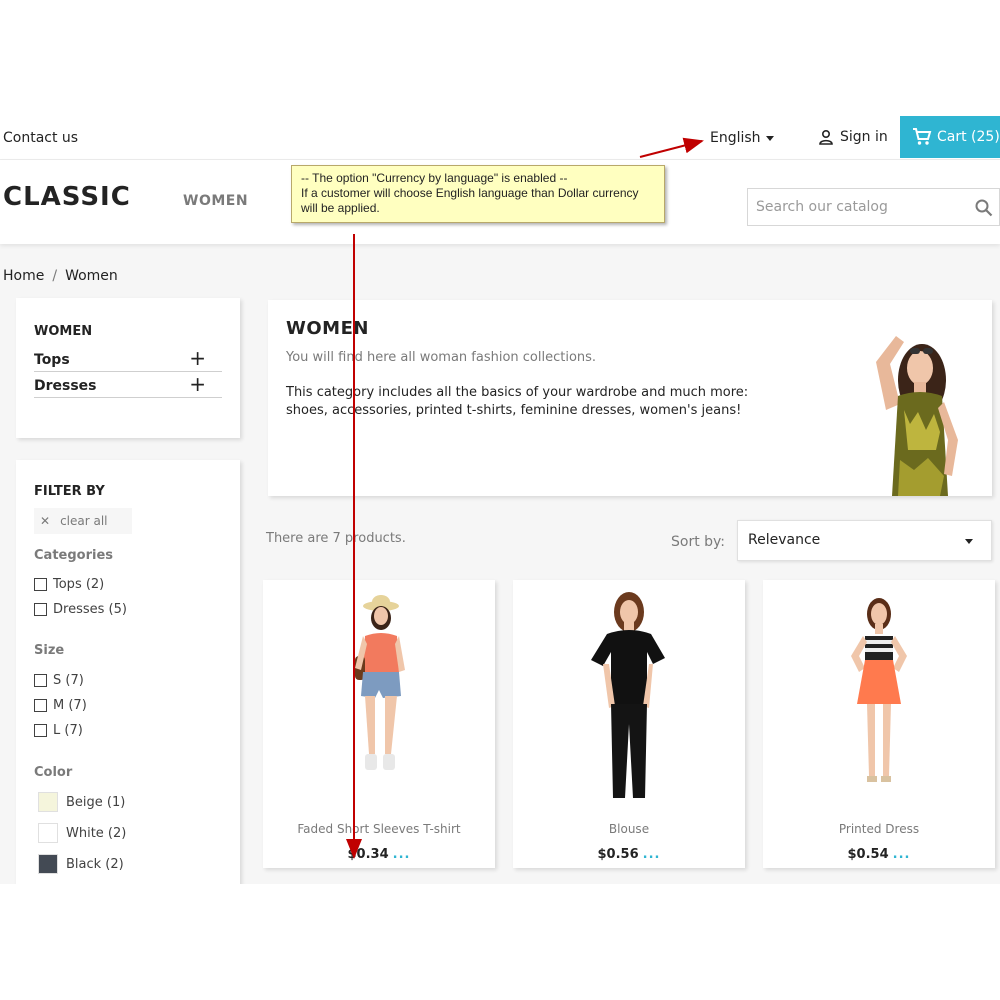 Image resolution: width=1000 pixels, height=1000 pixels. I want to click on search-widget, so click(873, 207).